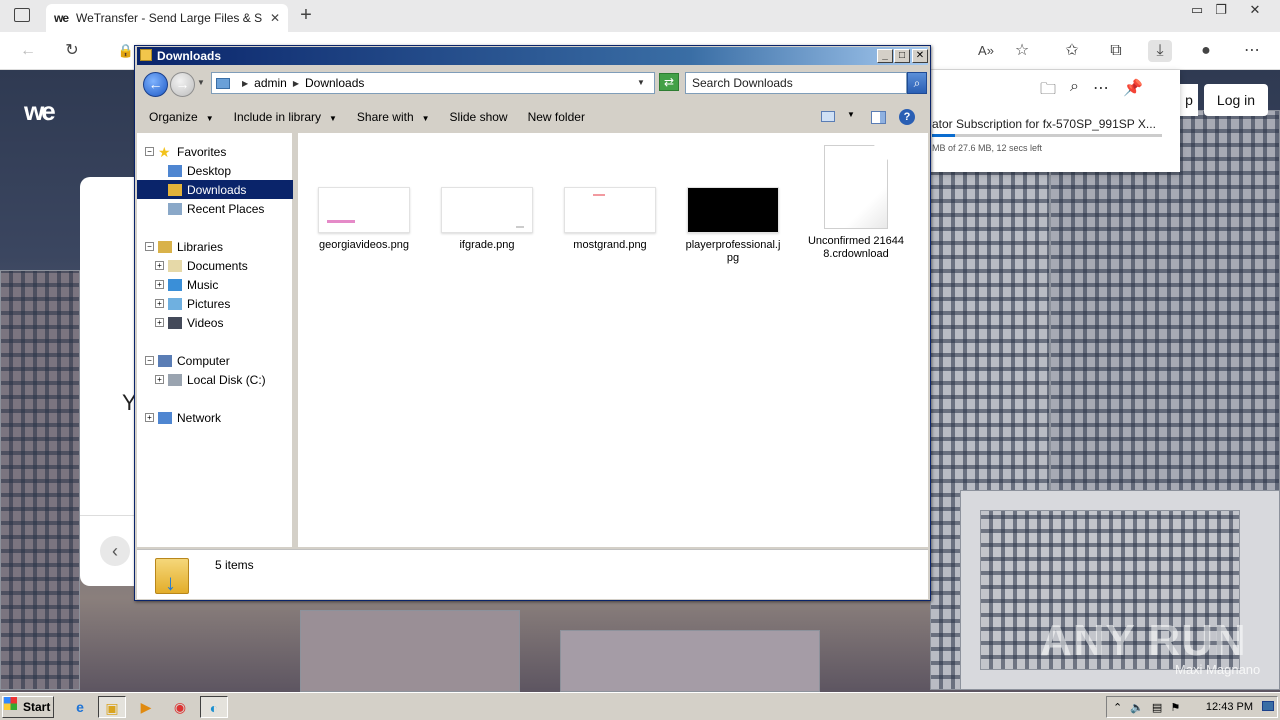 Image resolution: width=1280 pixels, height=720 pixels. What do you see at coordinates (28, 51) in the screenshot?
I see `back-arrow-icon: ←` at bounding box center [28, 51].